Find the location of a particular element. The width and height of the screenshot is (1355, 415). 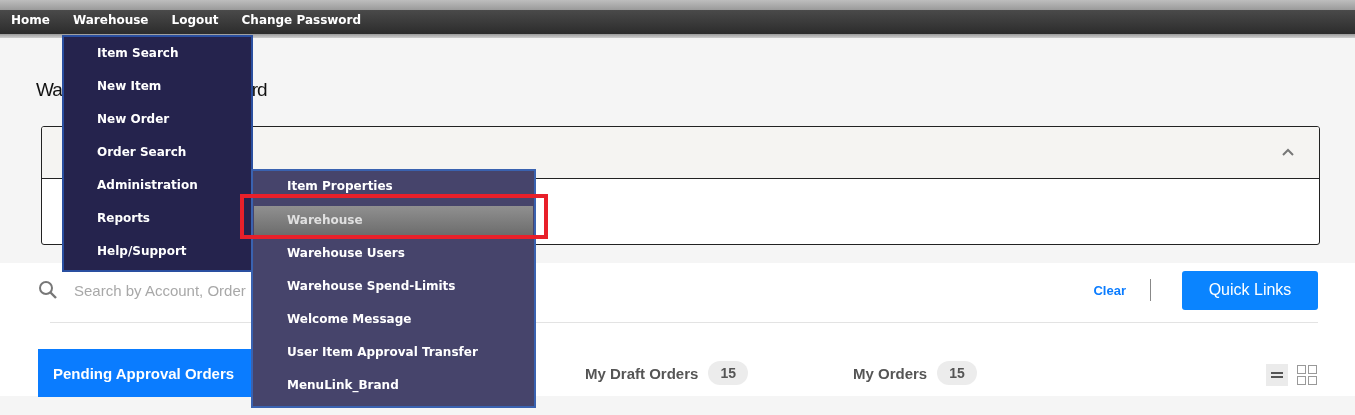

tab-label: Pending Approval Orders is located at coordinates (144, 373).